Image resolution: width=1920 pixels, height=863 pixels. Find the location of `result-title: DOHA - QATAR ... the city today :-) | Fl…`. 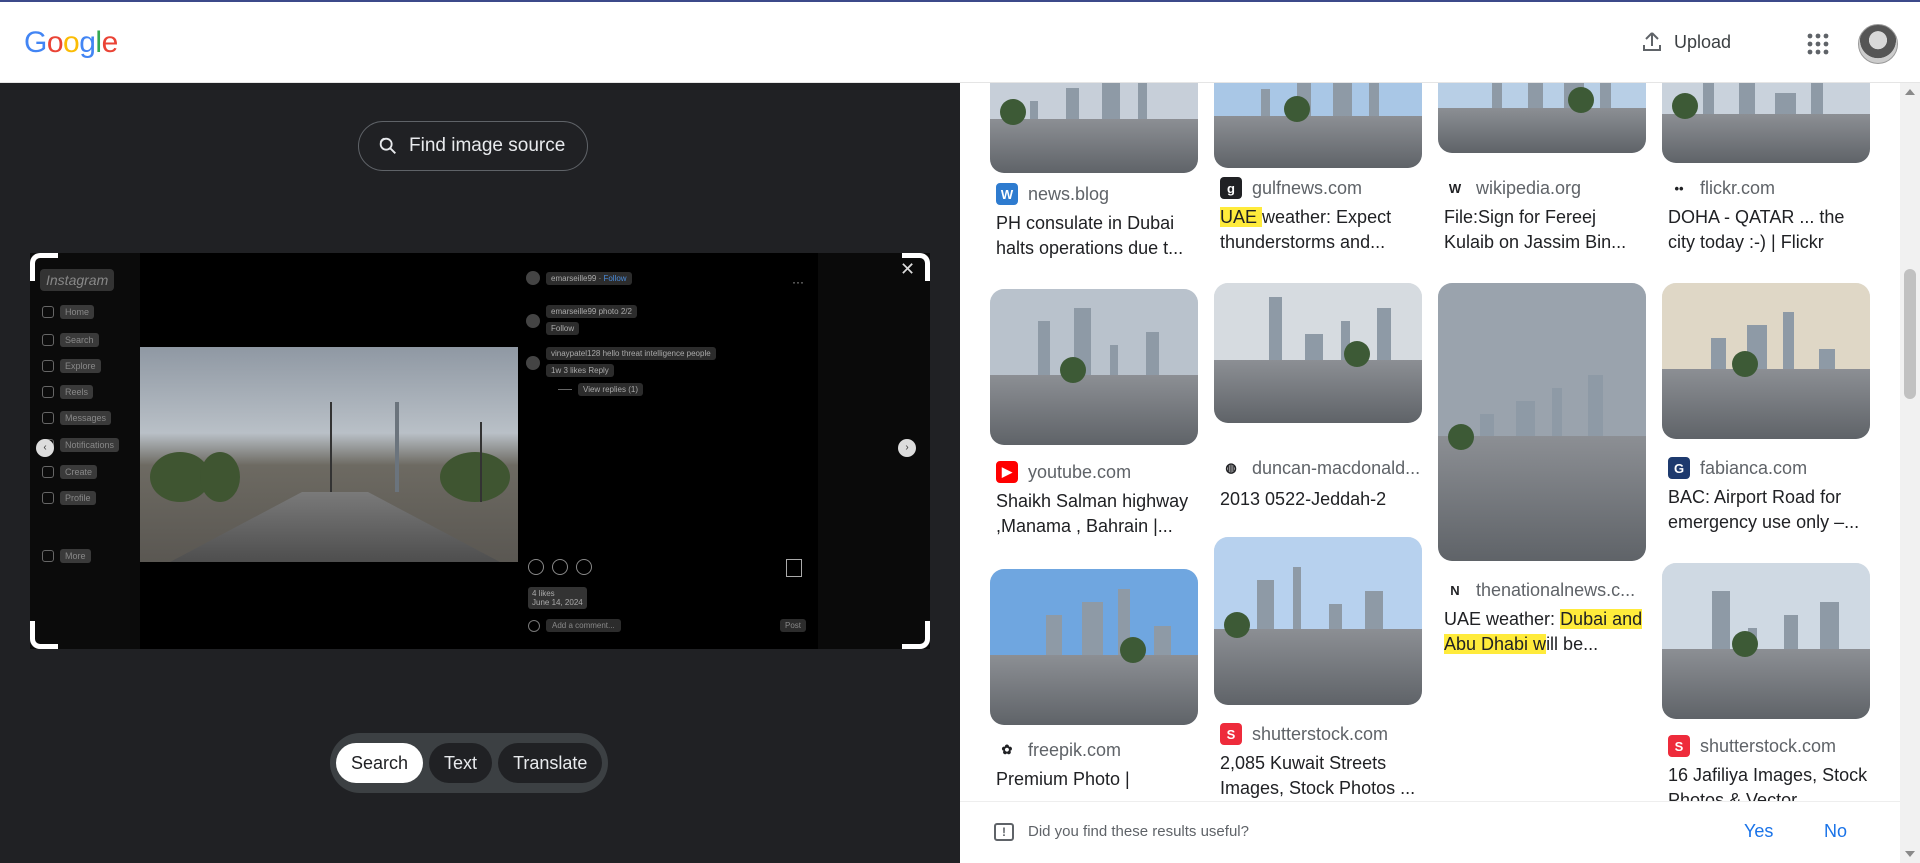

result-title: DOHA - QATAR ... the city today :-) | Fl… is located at coordinates (1770, 230).